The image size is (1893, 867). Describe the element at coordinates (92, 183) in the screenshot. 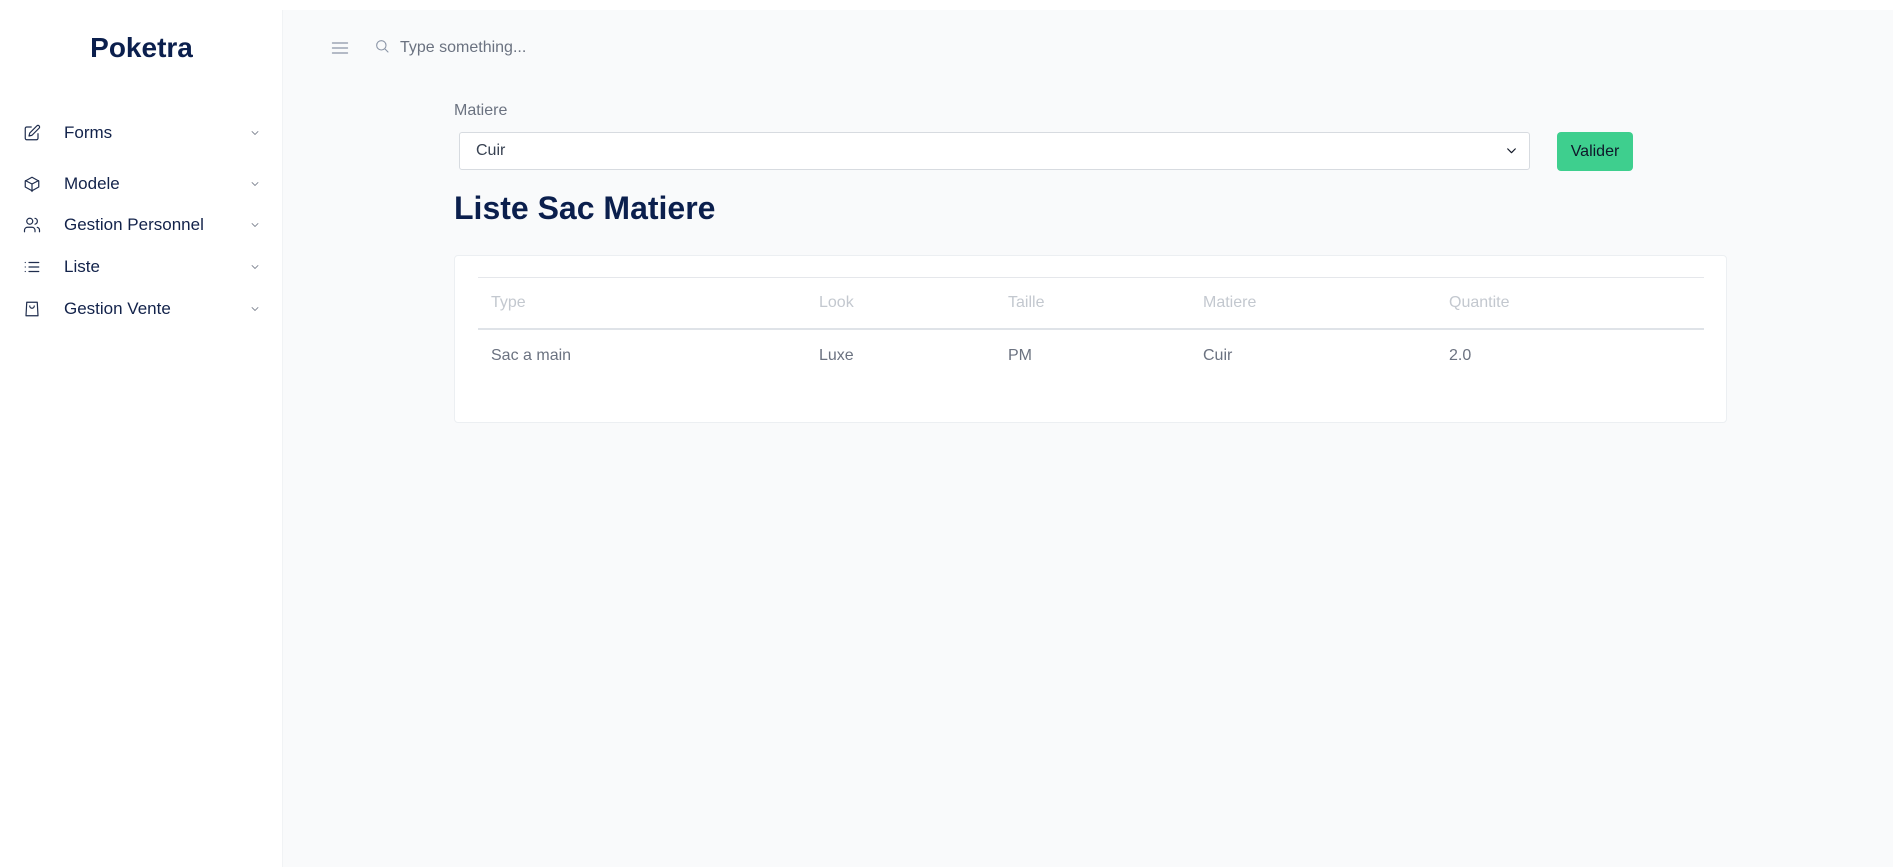

I see `sidebar-item-label: Modele` at that location.